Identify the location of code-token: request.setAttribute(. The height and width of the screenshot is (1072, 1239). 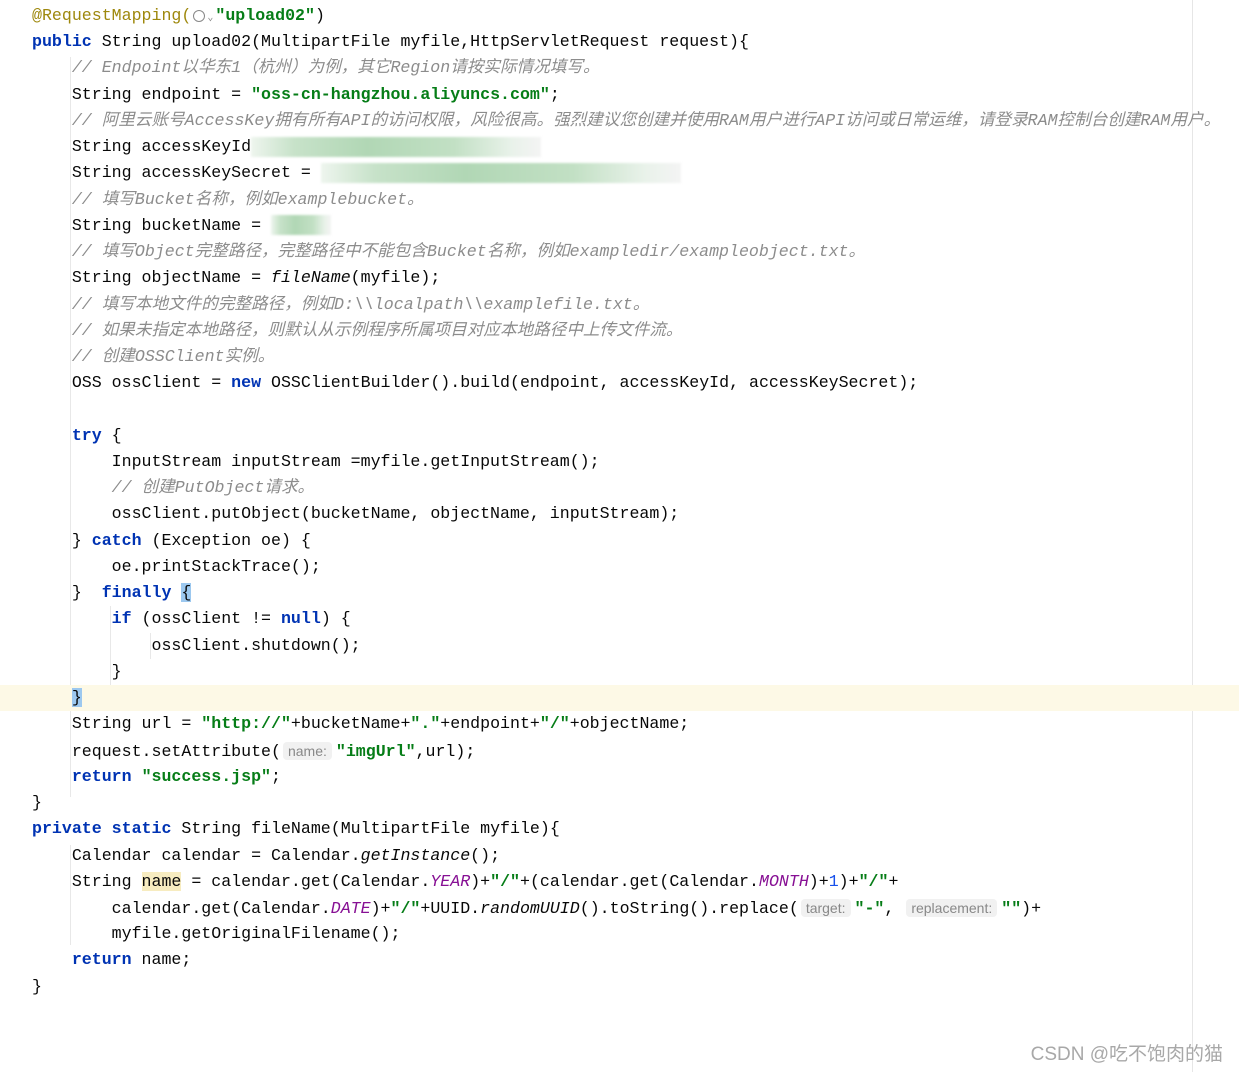
(156, 751).